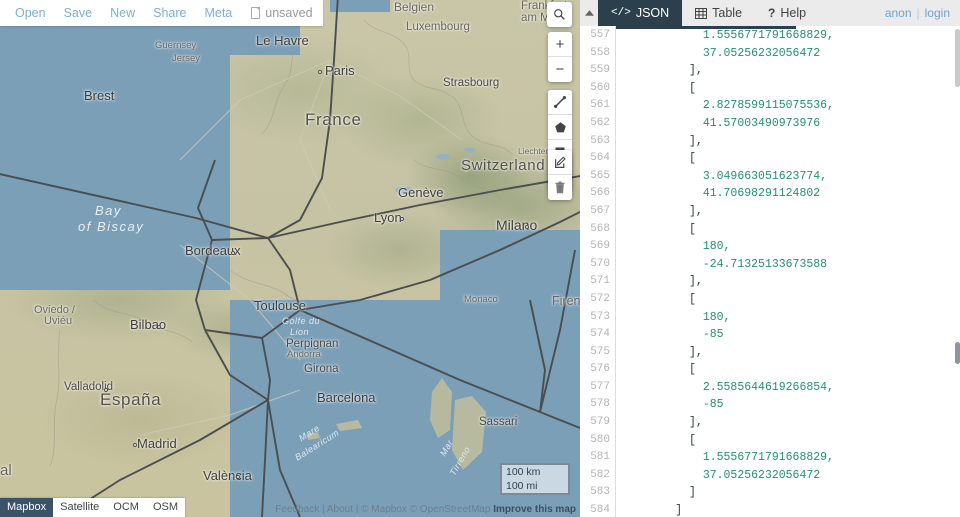  I want to click on account-login-link: login, so click(937, 13).